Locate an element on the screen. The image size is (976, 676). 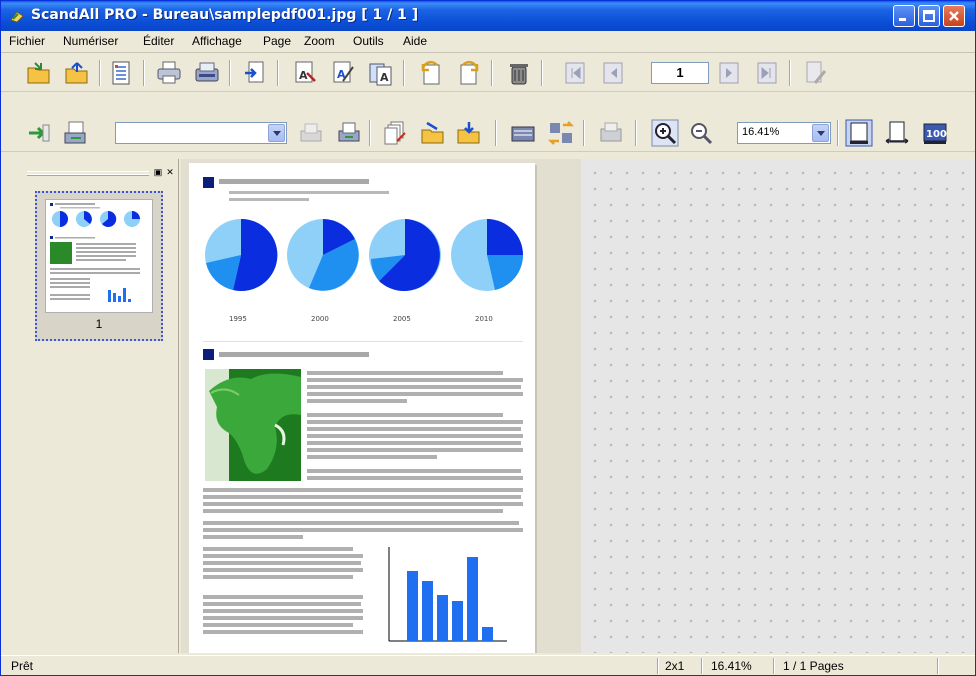
zoom-in-button is located at coordinates (665, 133).